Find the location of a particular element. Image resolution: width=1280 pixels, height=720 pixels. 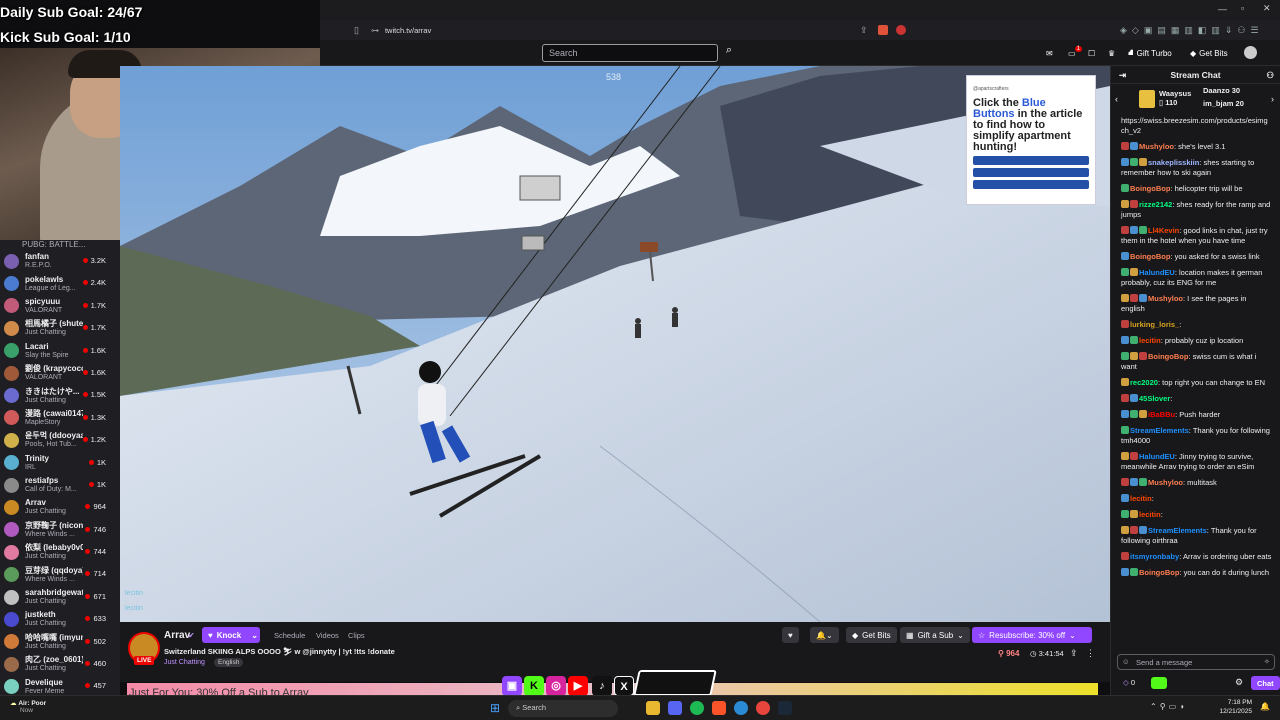

sidebar-channel: Develique Fever Meme 457 is located at coordinates (60, 685).